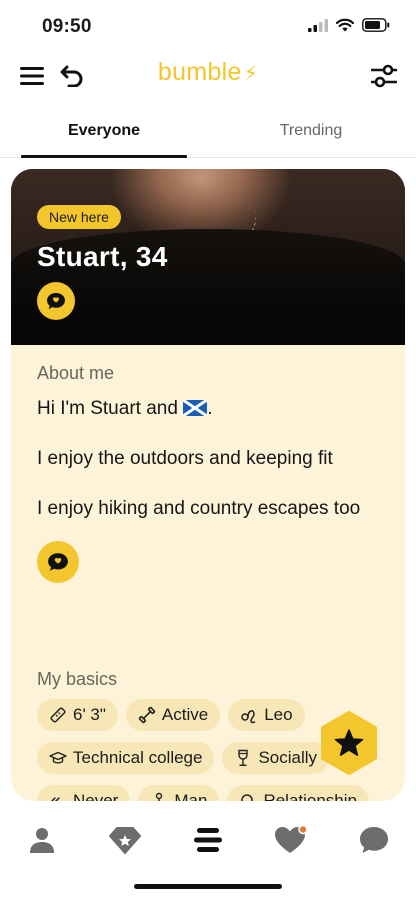  What do you see at coordinates (208, 27) in the screenshot?
I see `status-bar: 09:50` at bounding box center [208, 27].